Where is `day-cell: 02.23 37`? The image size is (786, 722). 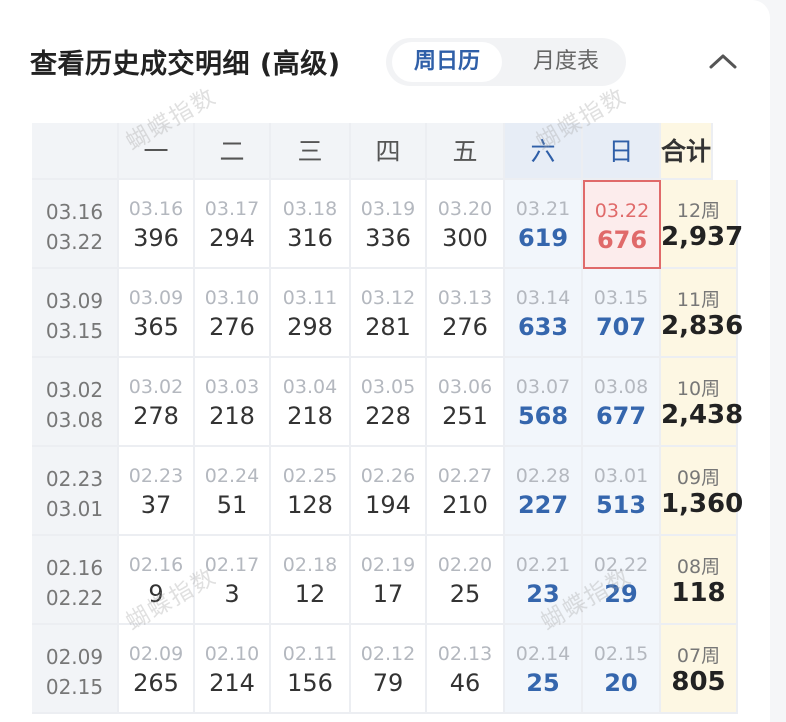 day-cell: 02.23 37 is located at coordinates (157, 491).